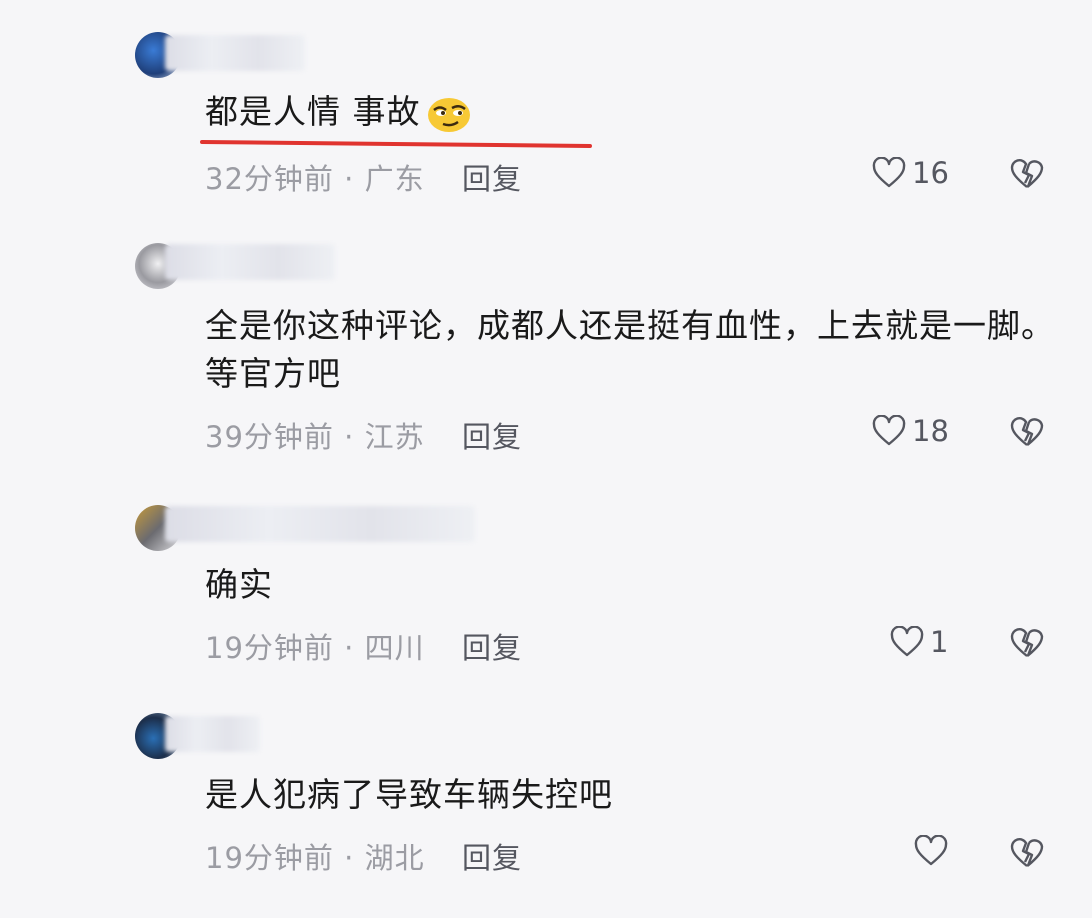  What do you see at coordinates (396, 144) in the screenshot?
I see `highlight-underline` at bounding box center [396, 144].